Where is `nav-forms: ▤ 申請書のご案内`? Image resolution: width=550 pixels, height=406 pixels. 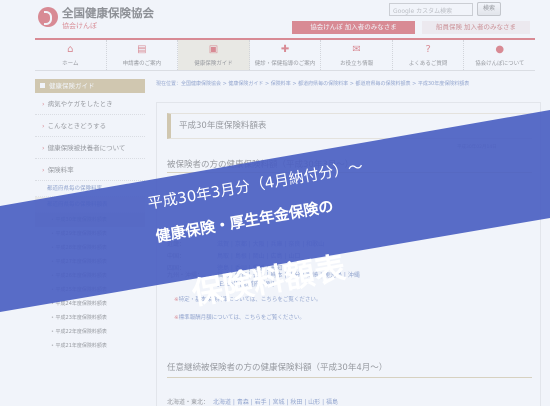
nav-forms: ▤ 申請書のご案内 is located at coordinates (143, 55).